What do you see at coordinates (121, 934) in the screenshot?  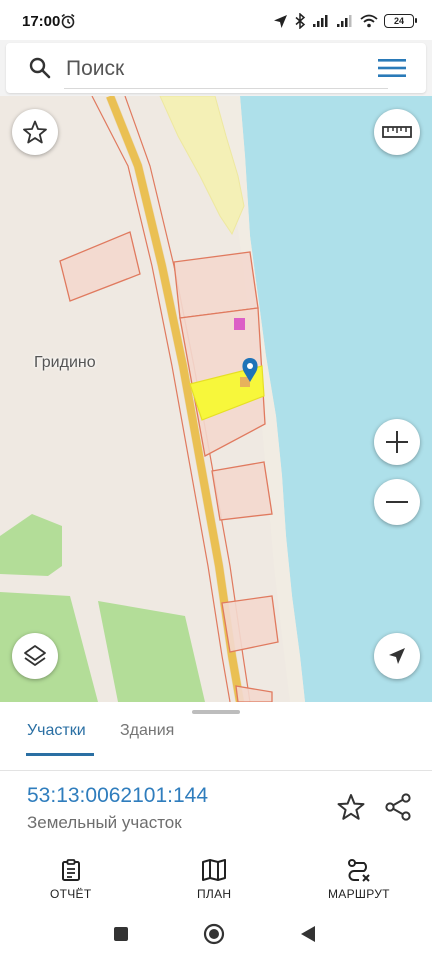 I see `recents-button` at bounding box center [121, 934].